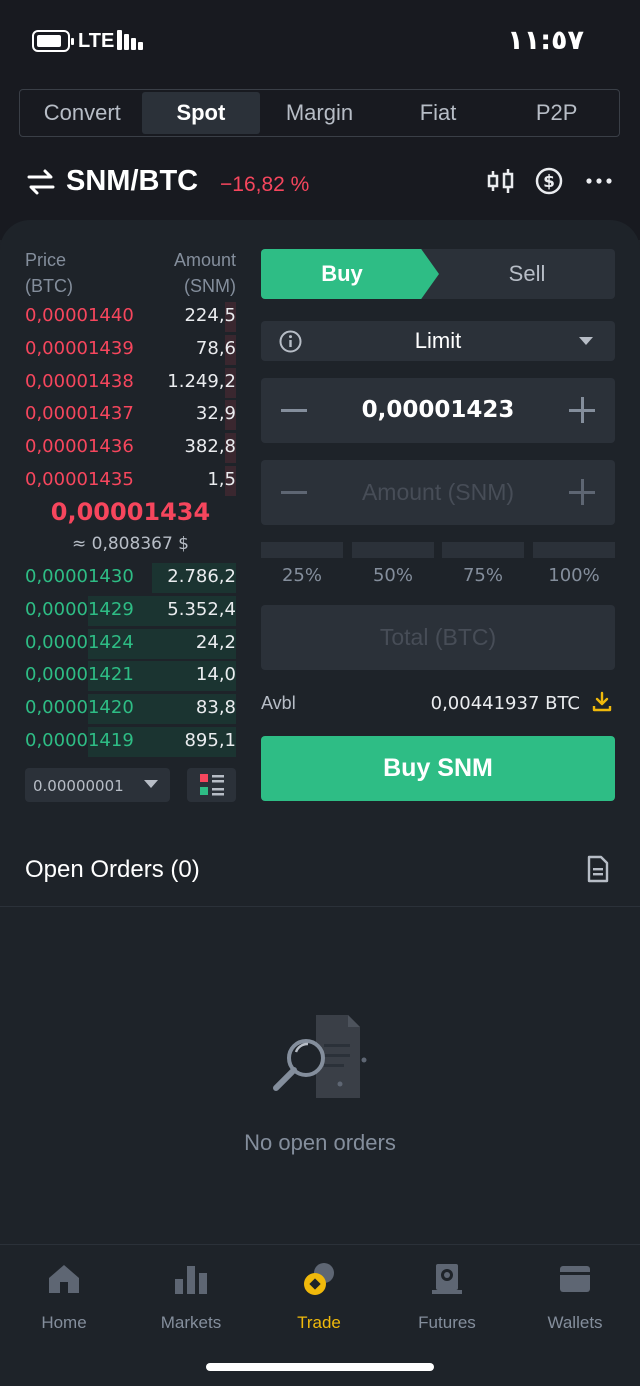 The height and width of the screenshot is (1386, 640). What do you see at coordinates (215, 348) in the screenshot?
I see `ask-amount: 78,6` at bounding box center [215, 348].